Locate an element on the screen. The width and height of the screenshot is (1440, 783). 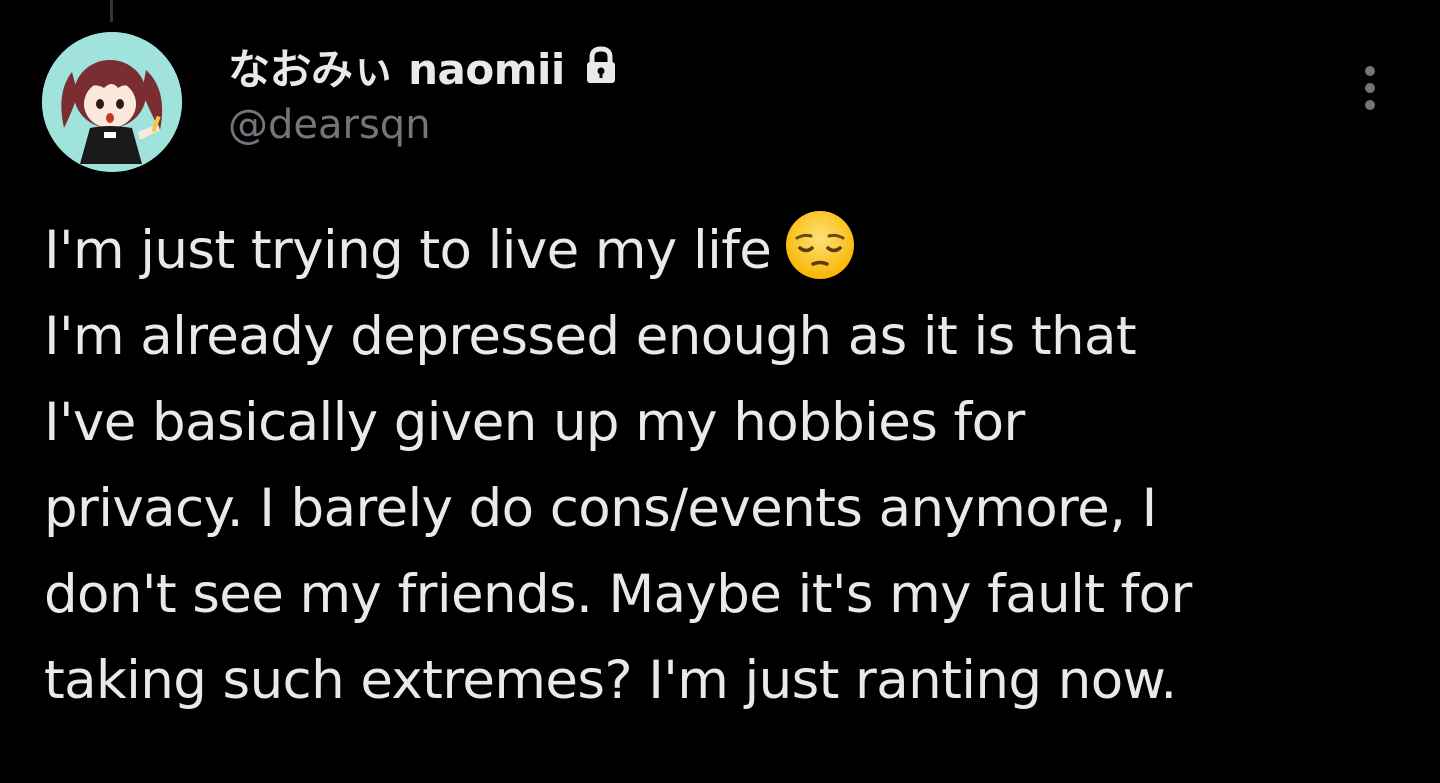
anime-avatar-icon is located at coordinates (112, 102).